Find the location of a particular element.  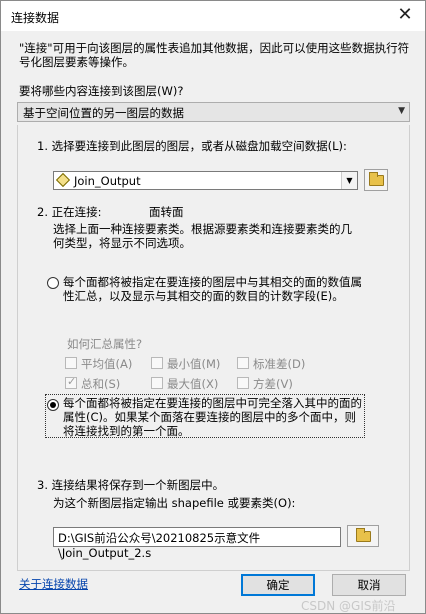

mean-checkbox-label: 平均值(A) is located at coordinates (107, 364).